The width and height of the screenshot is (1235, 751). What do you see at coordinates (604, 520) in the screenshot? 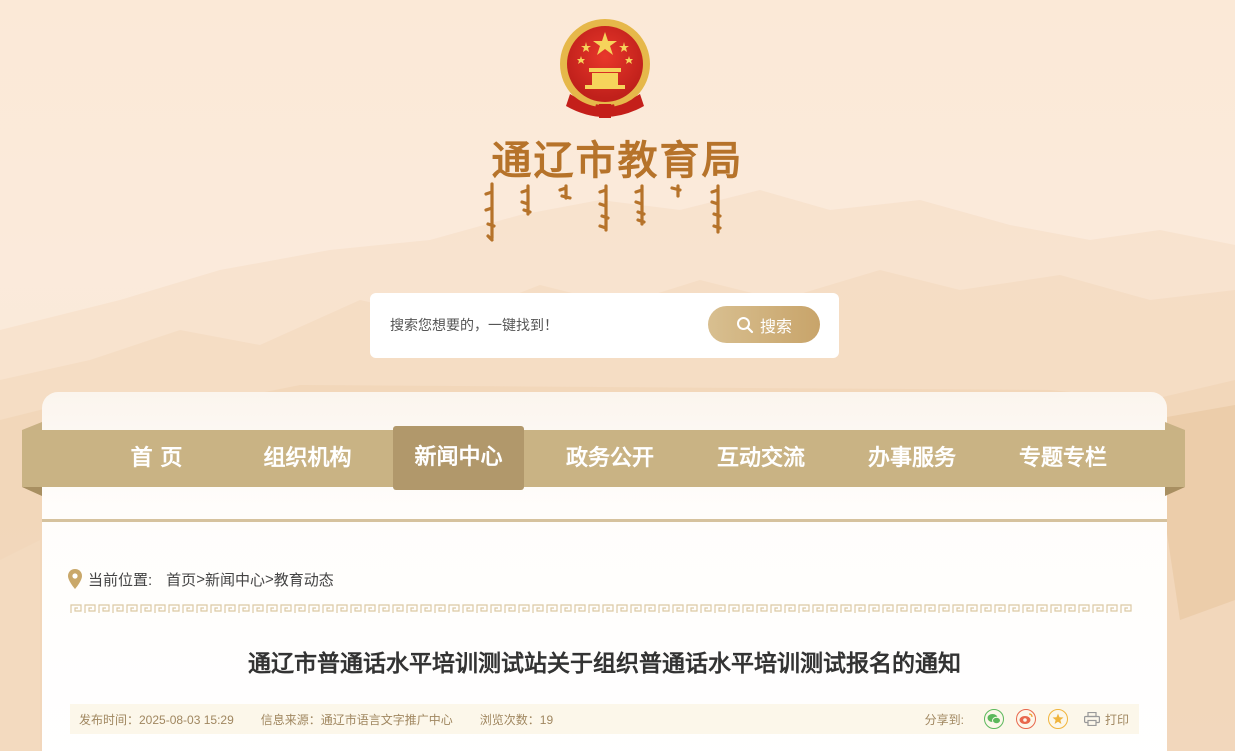
I see `nav-underline` at bounding box center [604, 520].